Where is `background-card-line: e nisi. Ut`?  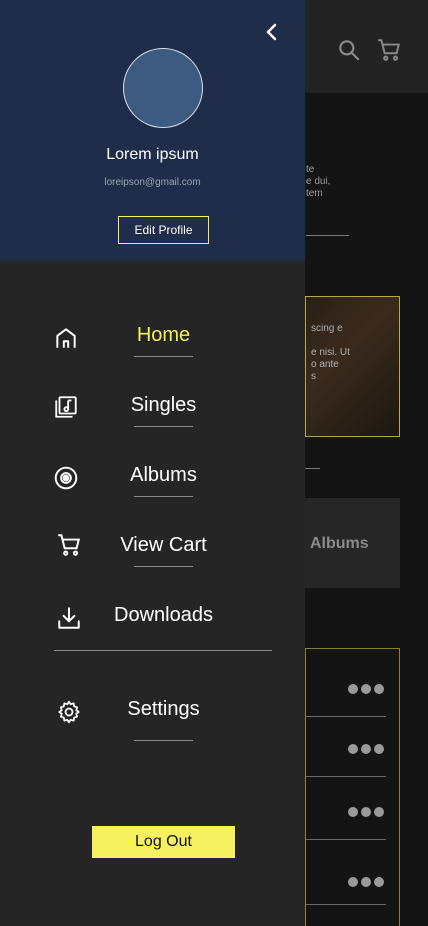
background-card-line: e nisi. Ut is located at coordinates (330, 352).